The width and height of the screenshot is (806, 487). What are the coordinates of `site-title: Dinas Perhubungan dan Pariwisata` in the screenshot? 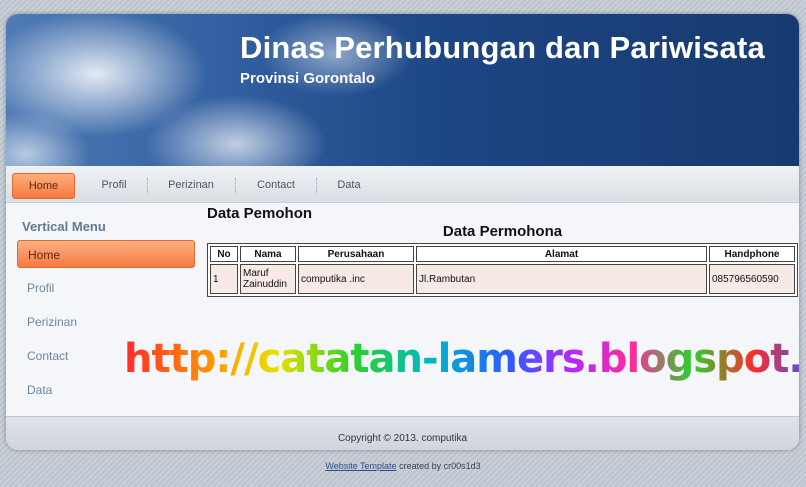 It's located at (502, 47).